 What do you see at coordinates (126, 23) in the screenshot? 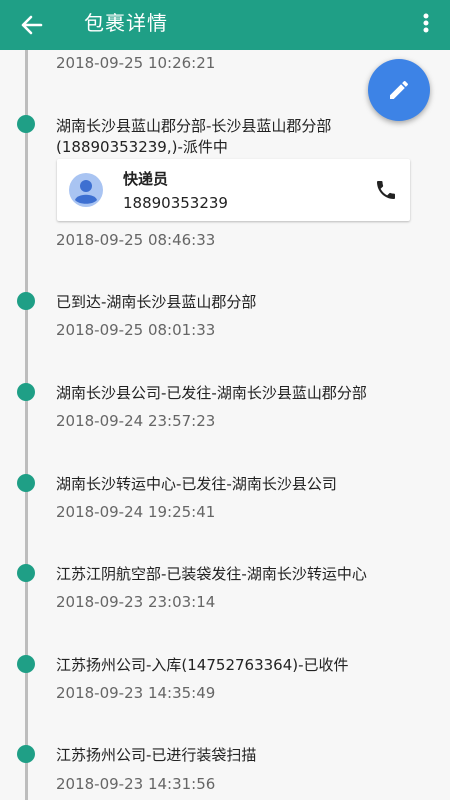
I see `page-title: 包裹详情` at bounding box center [126, 23].